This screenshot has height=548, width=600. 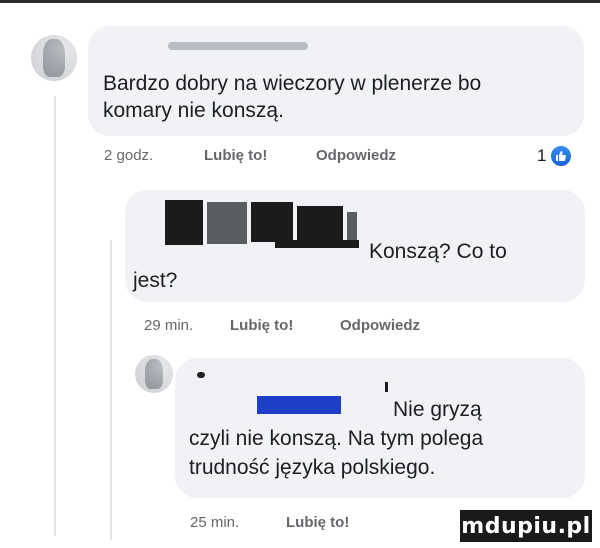 I want to click on comment-text-line: Konszą? Co to, so click(x=438, y=251).